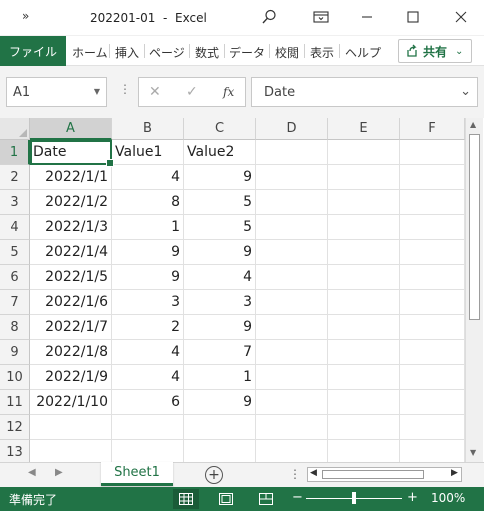 Image resolution: width=484 pixels, height=511 pixels. Describe the element at coordinates (465, 91) in the screenshot. I see `expand-formula-bar-icon: ⌄` at that location.